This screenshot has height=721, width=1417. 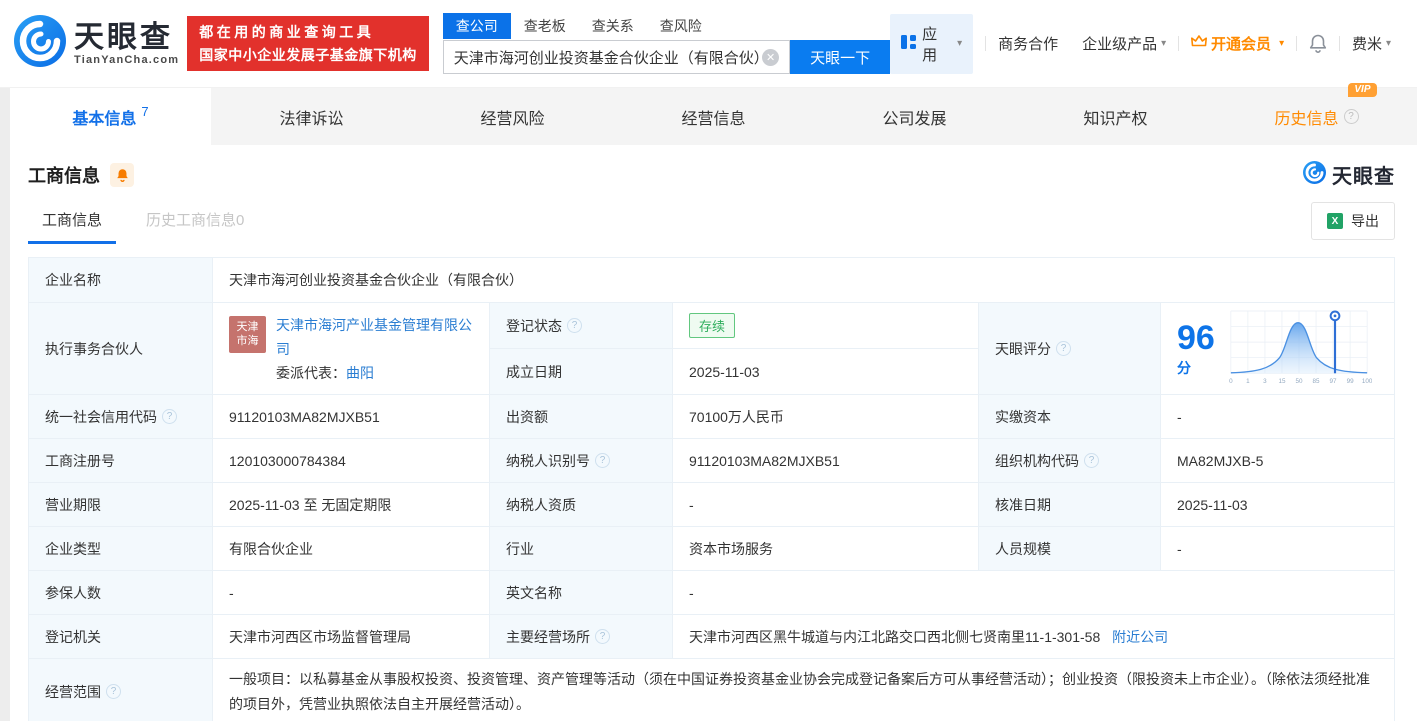 I want to click on rep-label: 委派代表：, so click(x=311, y=372).